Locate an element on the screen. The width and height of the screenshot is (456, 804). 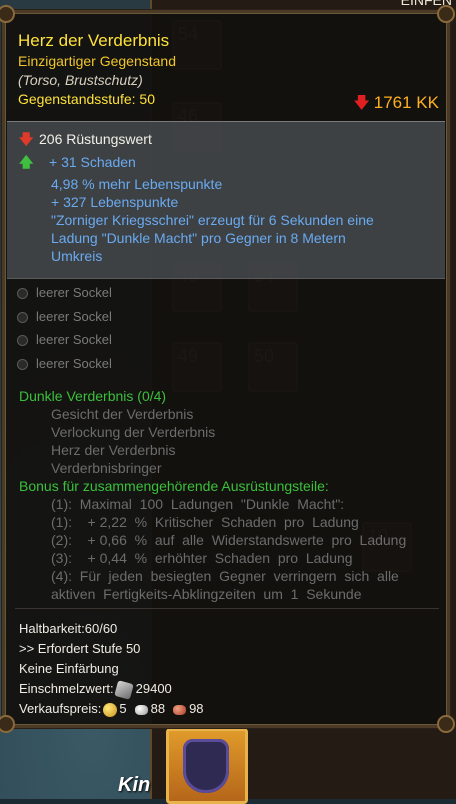
item-slot: (Torso, Brustschutz) is located at coordinates (80, 80).